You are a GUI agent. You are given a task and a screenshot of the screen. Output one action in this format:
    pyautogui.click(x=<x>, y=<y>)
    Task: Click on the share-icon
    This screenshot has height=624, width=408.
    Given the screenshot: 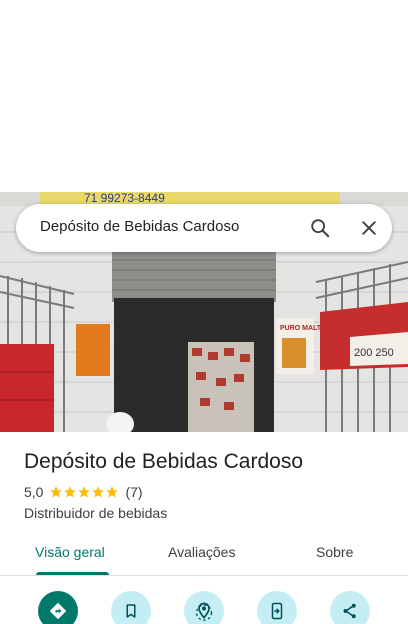 What is the action you would take?
    pyautogui.click(x=349, y=611)
    